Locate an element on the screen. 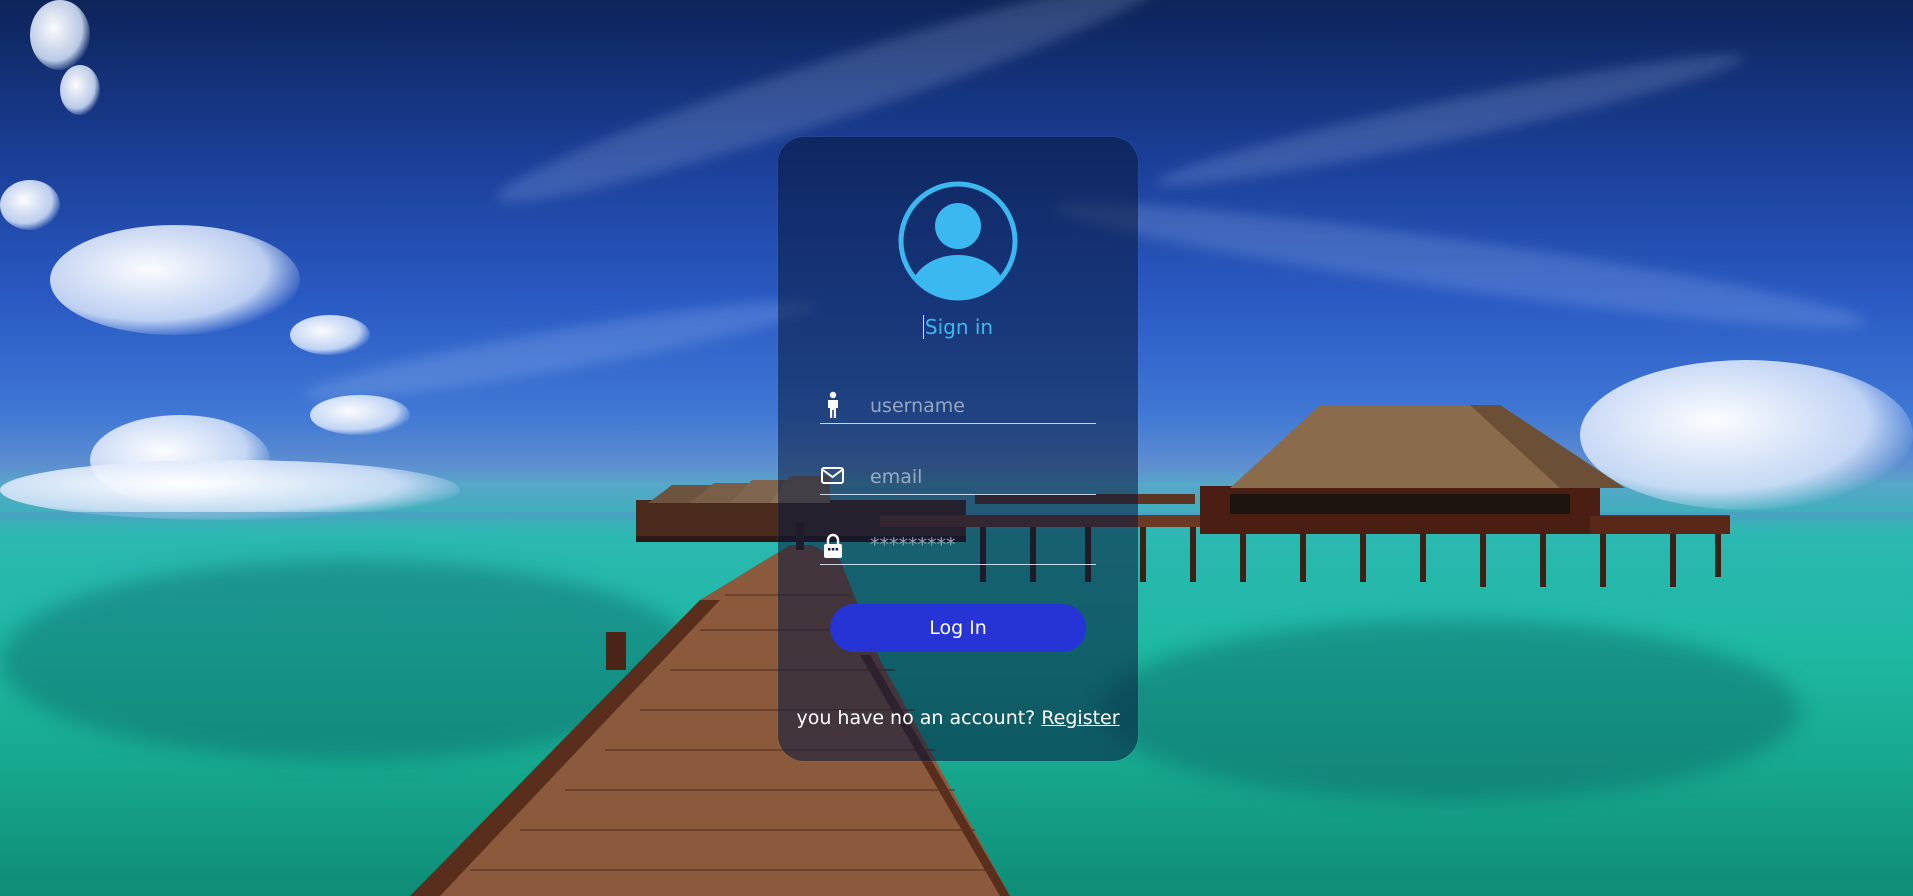  login-card: Sign in Log In is located at coordinates (958, 449).